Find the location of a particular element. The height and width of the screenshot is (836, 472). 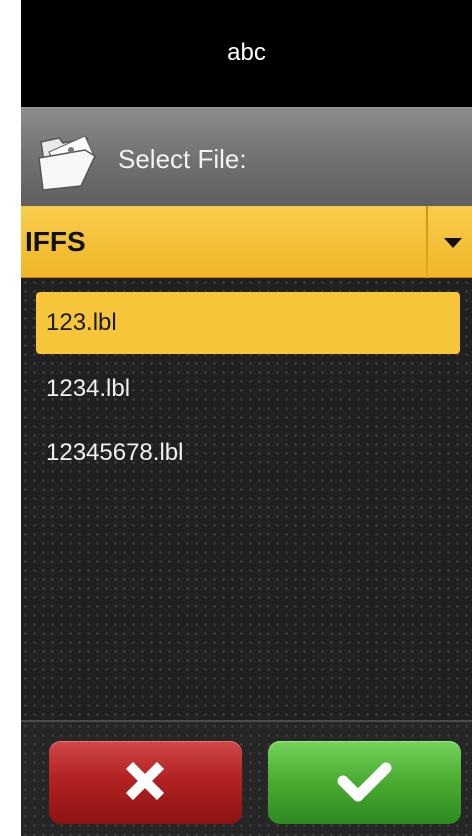

file-name: 12345678.lbl is located at coordinates (115, 452).